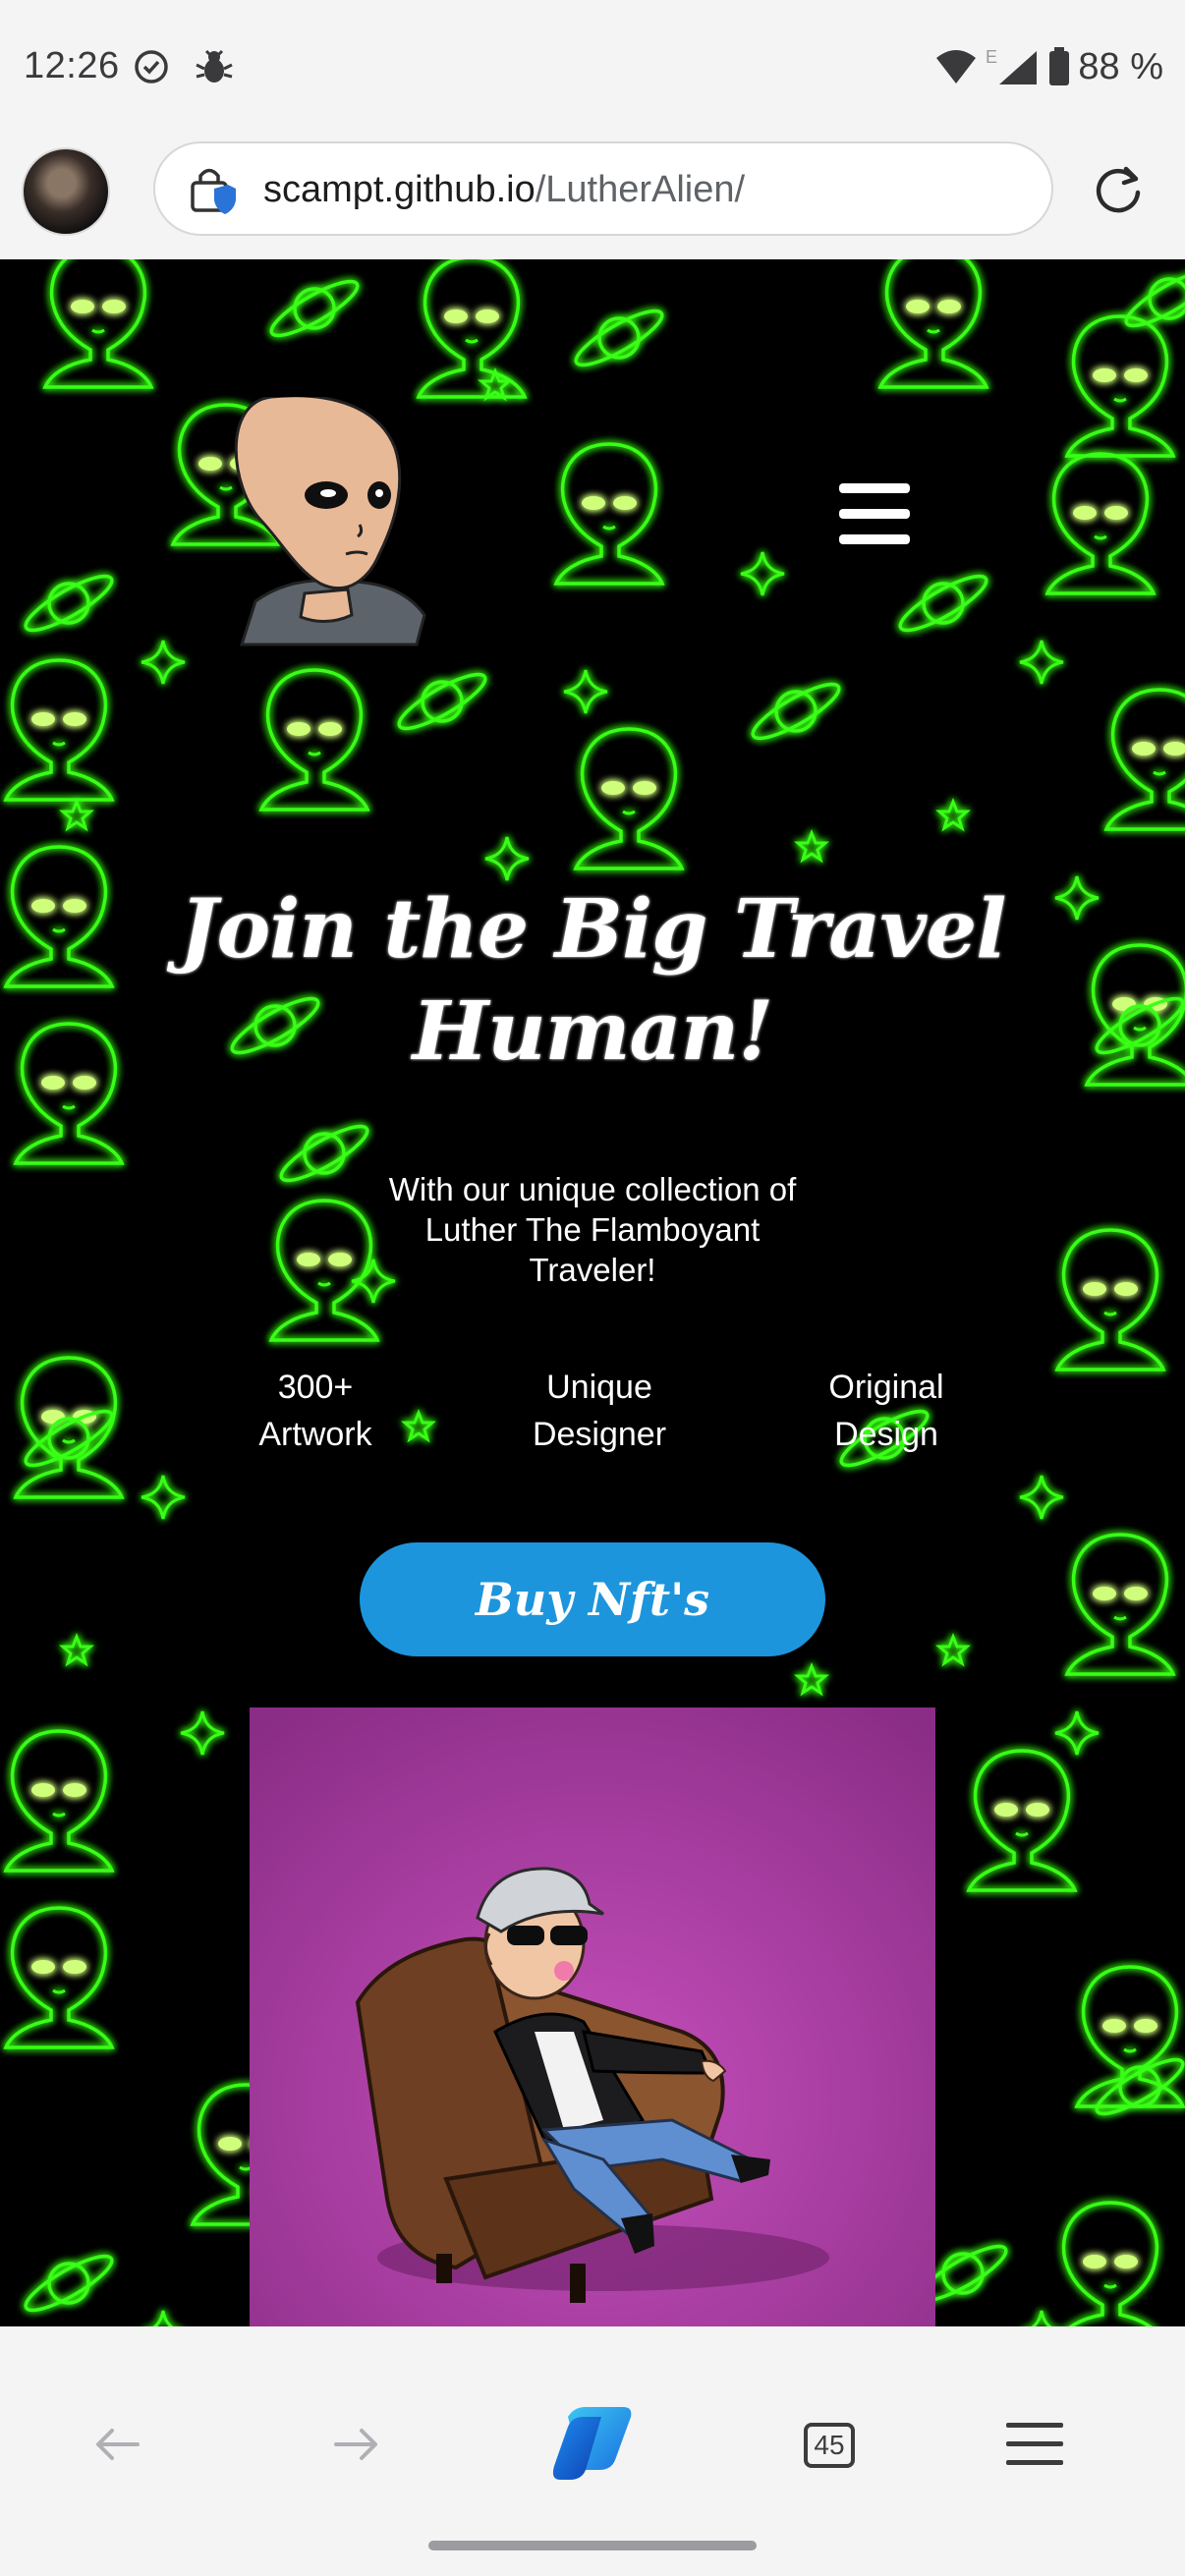 The width and height of the screenshot is (1185, 2576). Describe the element at coordinates (1120, 66) in the screenshot. I see `battery-percentage: 88 %` at that location.